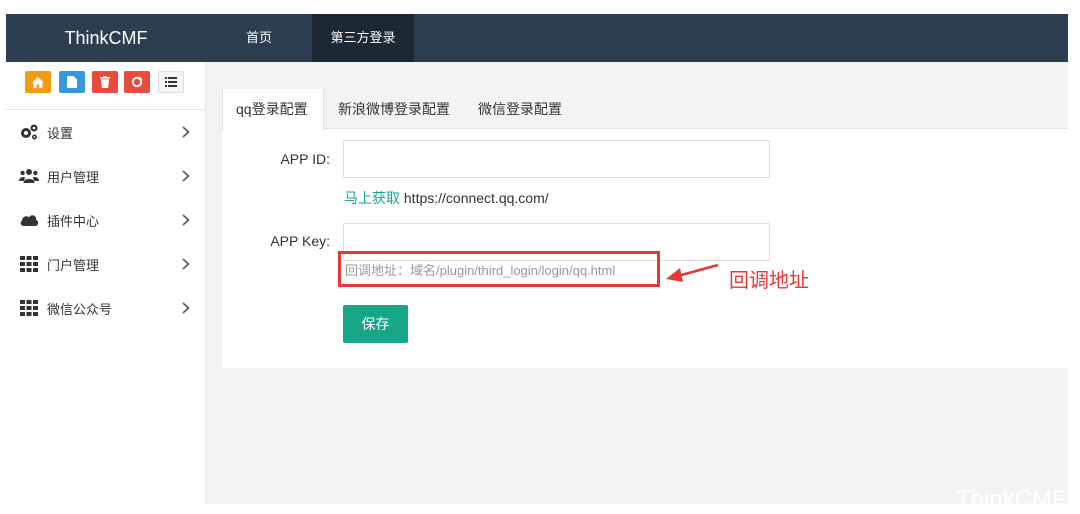  I want to click on watermark: ThinkCMF, so click(1011, 495).